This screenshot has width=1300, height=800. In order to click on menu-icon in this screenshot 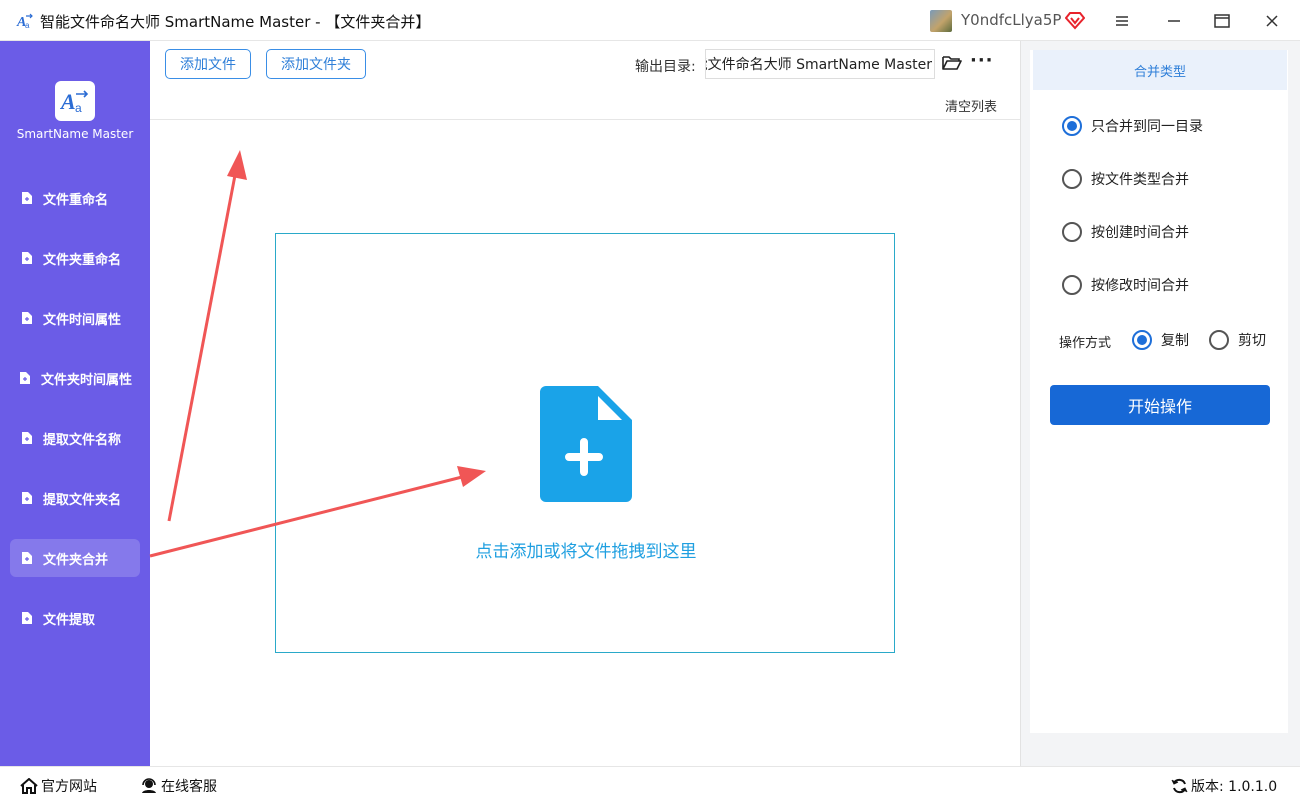, I will do `click(1122, 21)`.